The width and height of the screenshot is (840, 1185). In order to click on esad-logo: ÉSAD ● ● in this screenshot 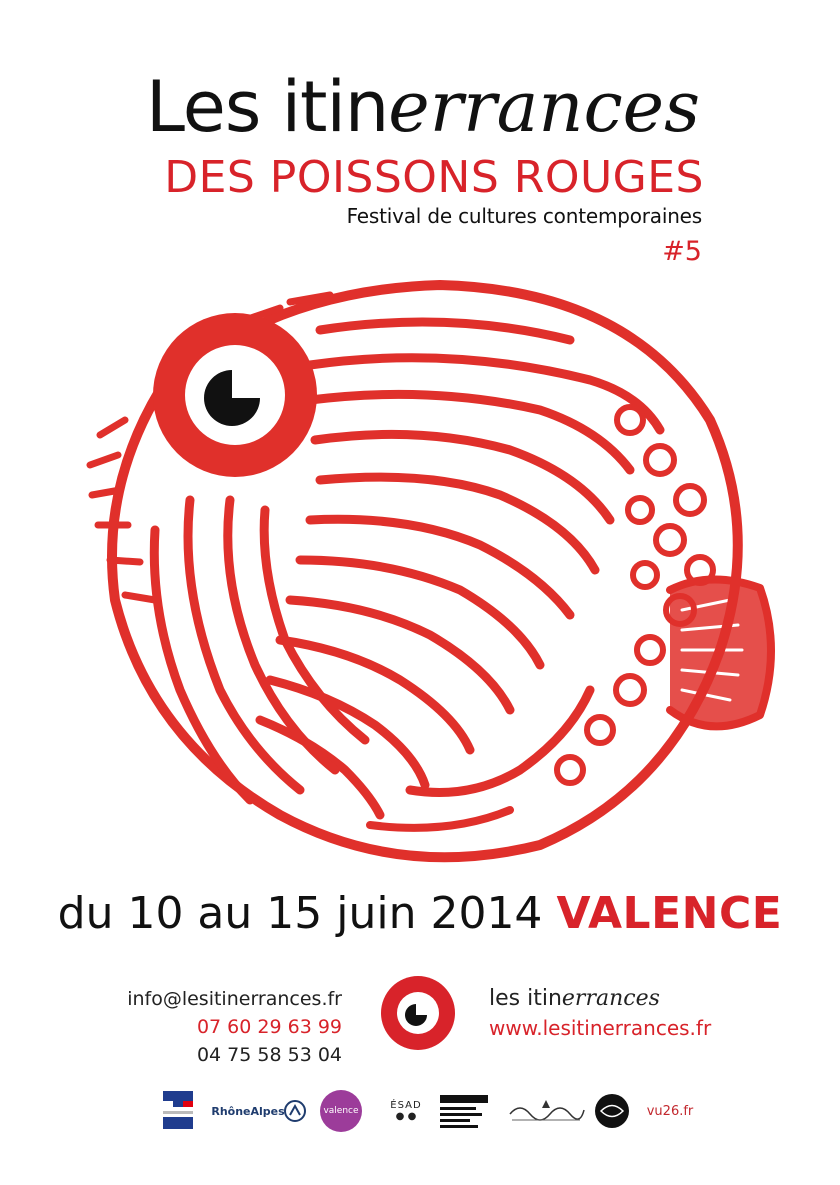, I will do `click(406, 1111)`.